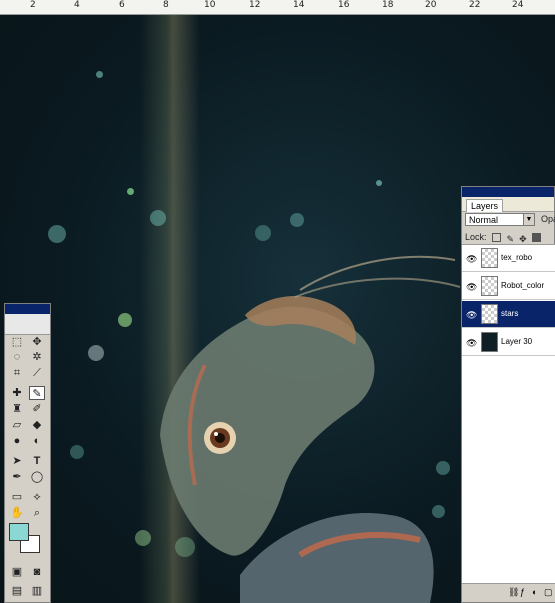 Image resolution: width=555 pixels, height=603 pixels. What do you see at coordinates (37, 477) in the screenshot?
I see `shape-icon: ◯` at bounding box center [37, 477].